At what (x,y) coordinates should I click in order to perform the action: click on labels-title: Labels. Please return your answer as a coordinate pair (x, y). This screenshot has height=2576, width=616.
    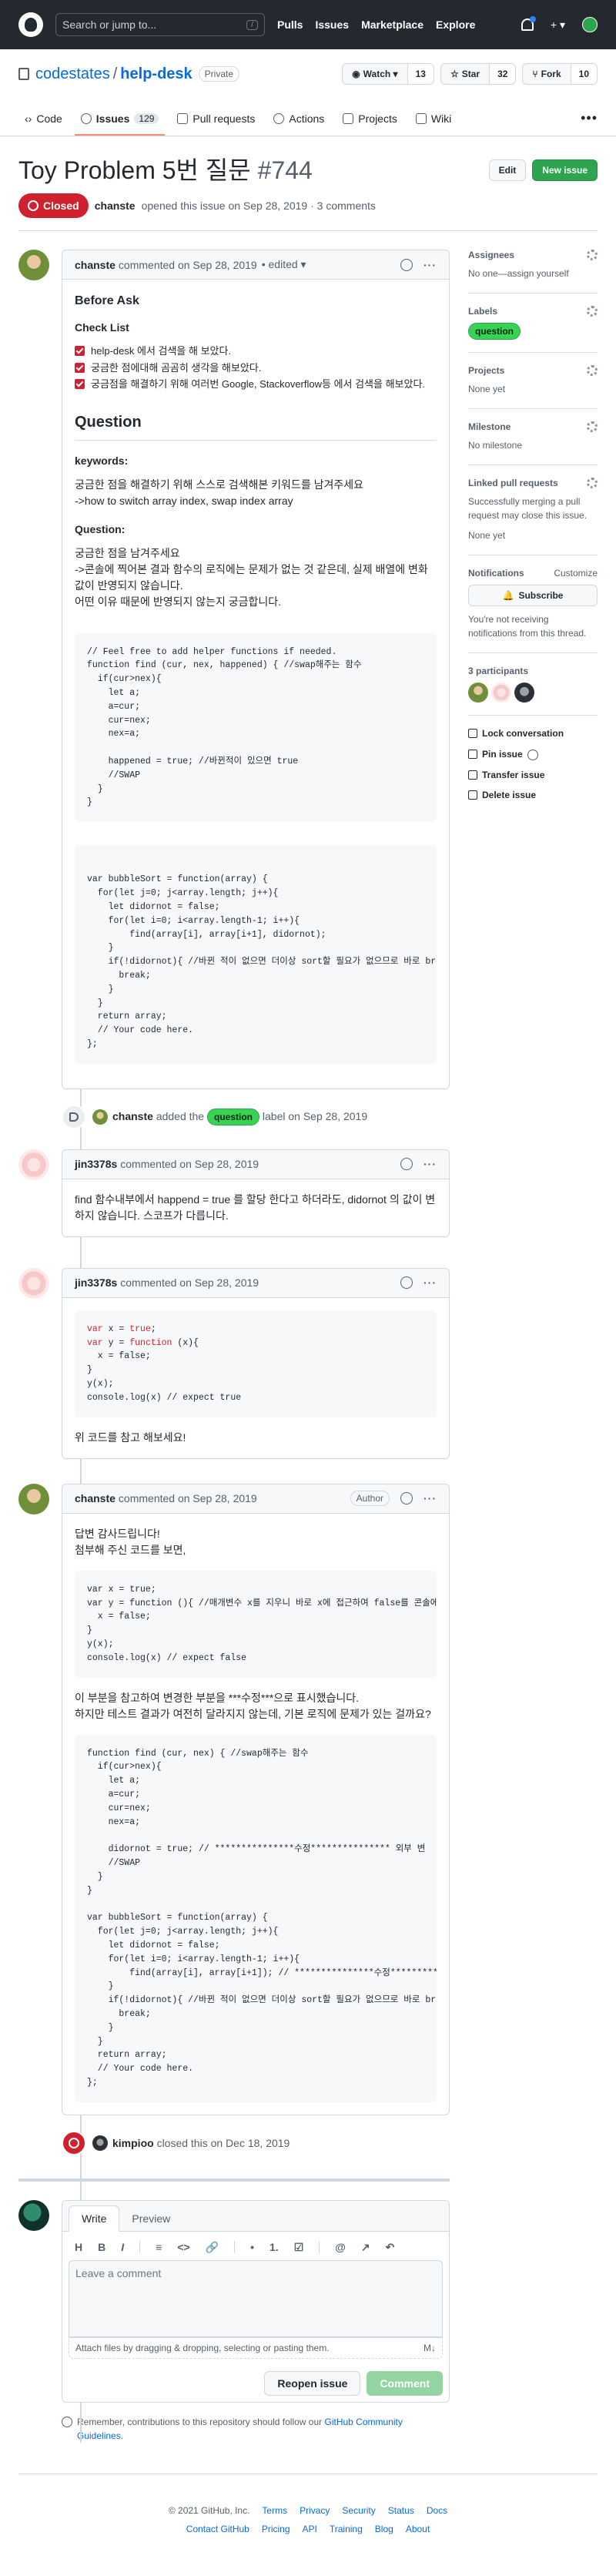
    Looking at the image, I should click on (533, 311).